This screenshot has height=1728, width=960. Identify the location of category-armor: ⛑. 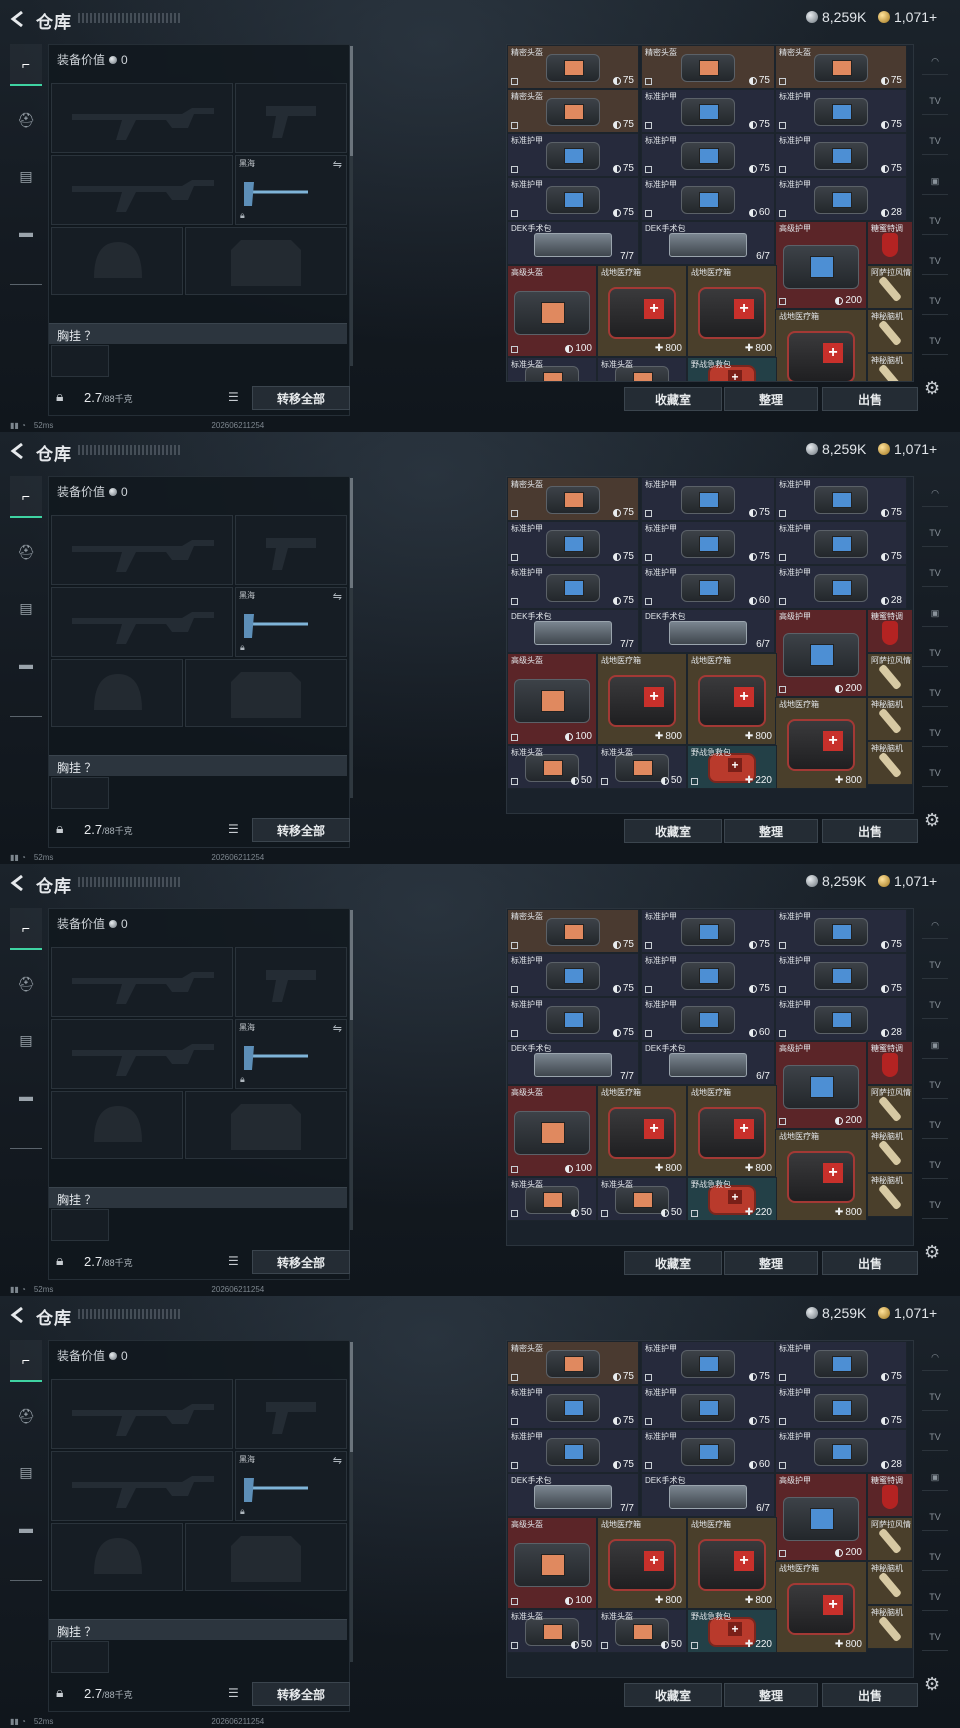
(26, 120).